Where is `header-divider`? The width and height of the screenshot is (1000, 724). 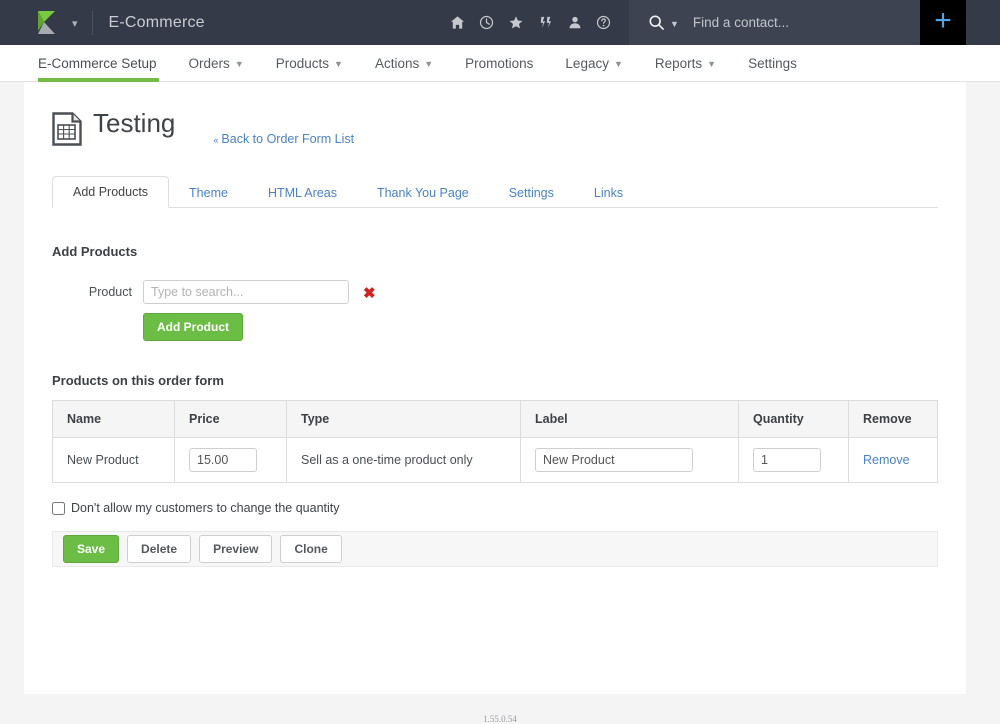
header-divider is located at coordinates (92, 22).